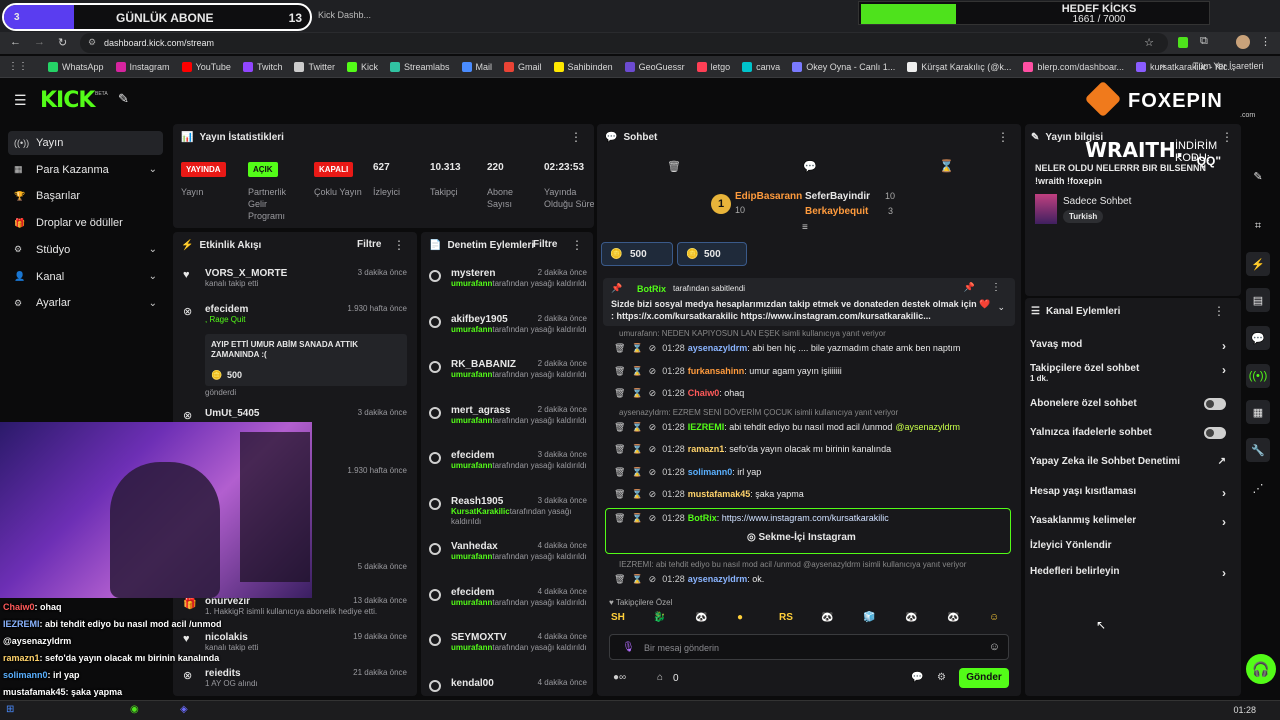 The image size is (1280, 720). What do you see at coordinates (85, 303) in the screenshot?
I see `sidebar-item-7: ⚙ Ayarlar ⌄` at bounding box center [85, 303].